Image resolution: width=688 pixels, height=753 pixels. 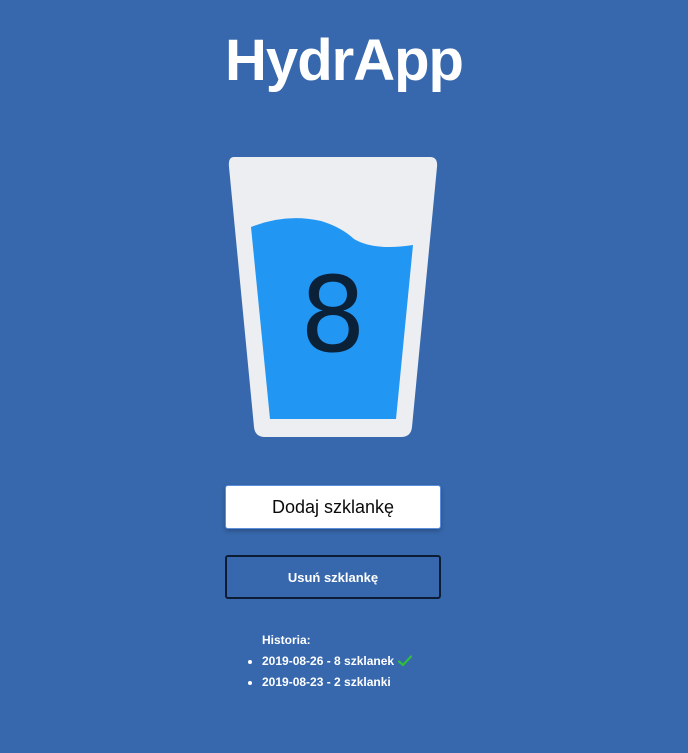 I want to click on history-item-text: 2019-08-26 - 8 szklanek, so click(x=328, y=661).